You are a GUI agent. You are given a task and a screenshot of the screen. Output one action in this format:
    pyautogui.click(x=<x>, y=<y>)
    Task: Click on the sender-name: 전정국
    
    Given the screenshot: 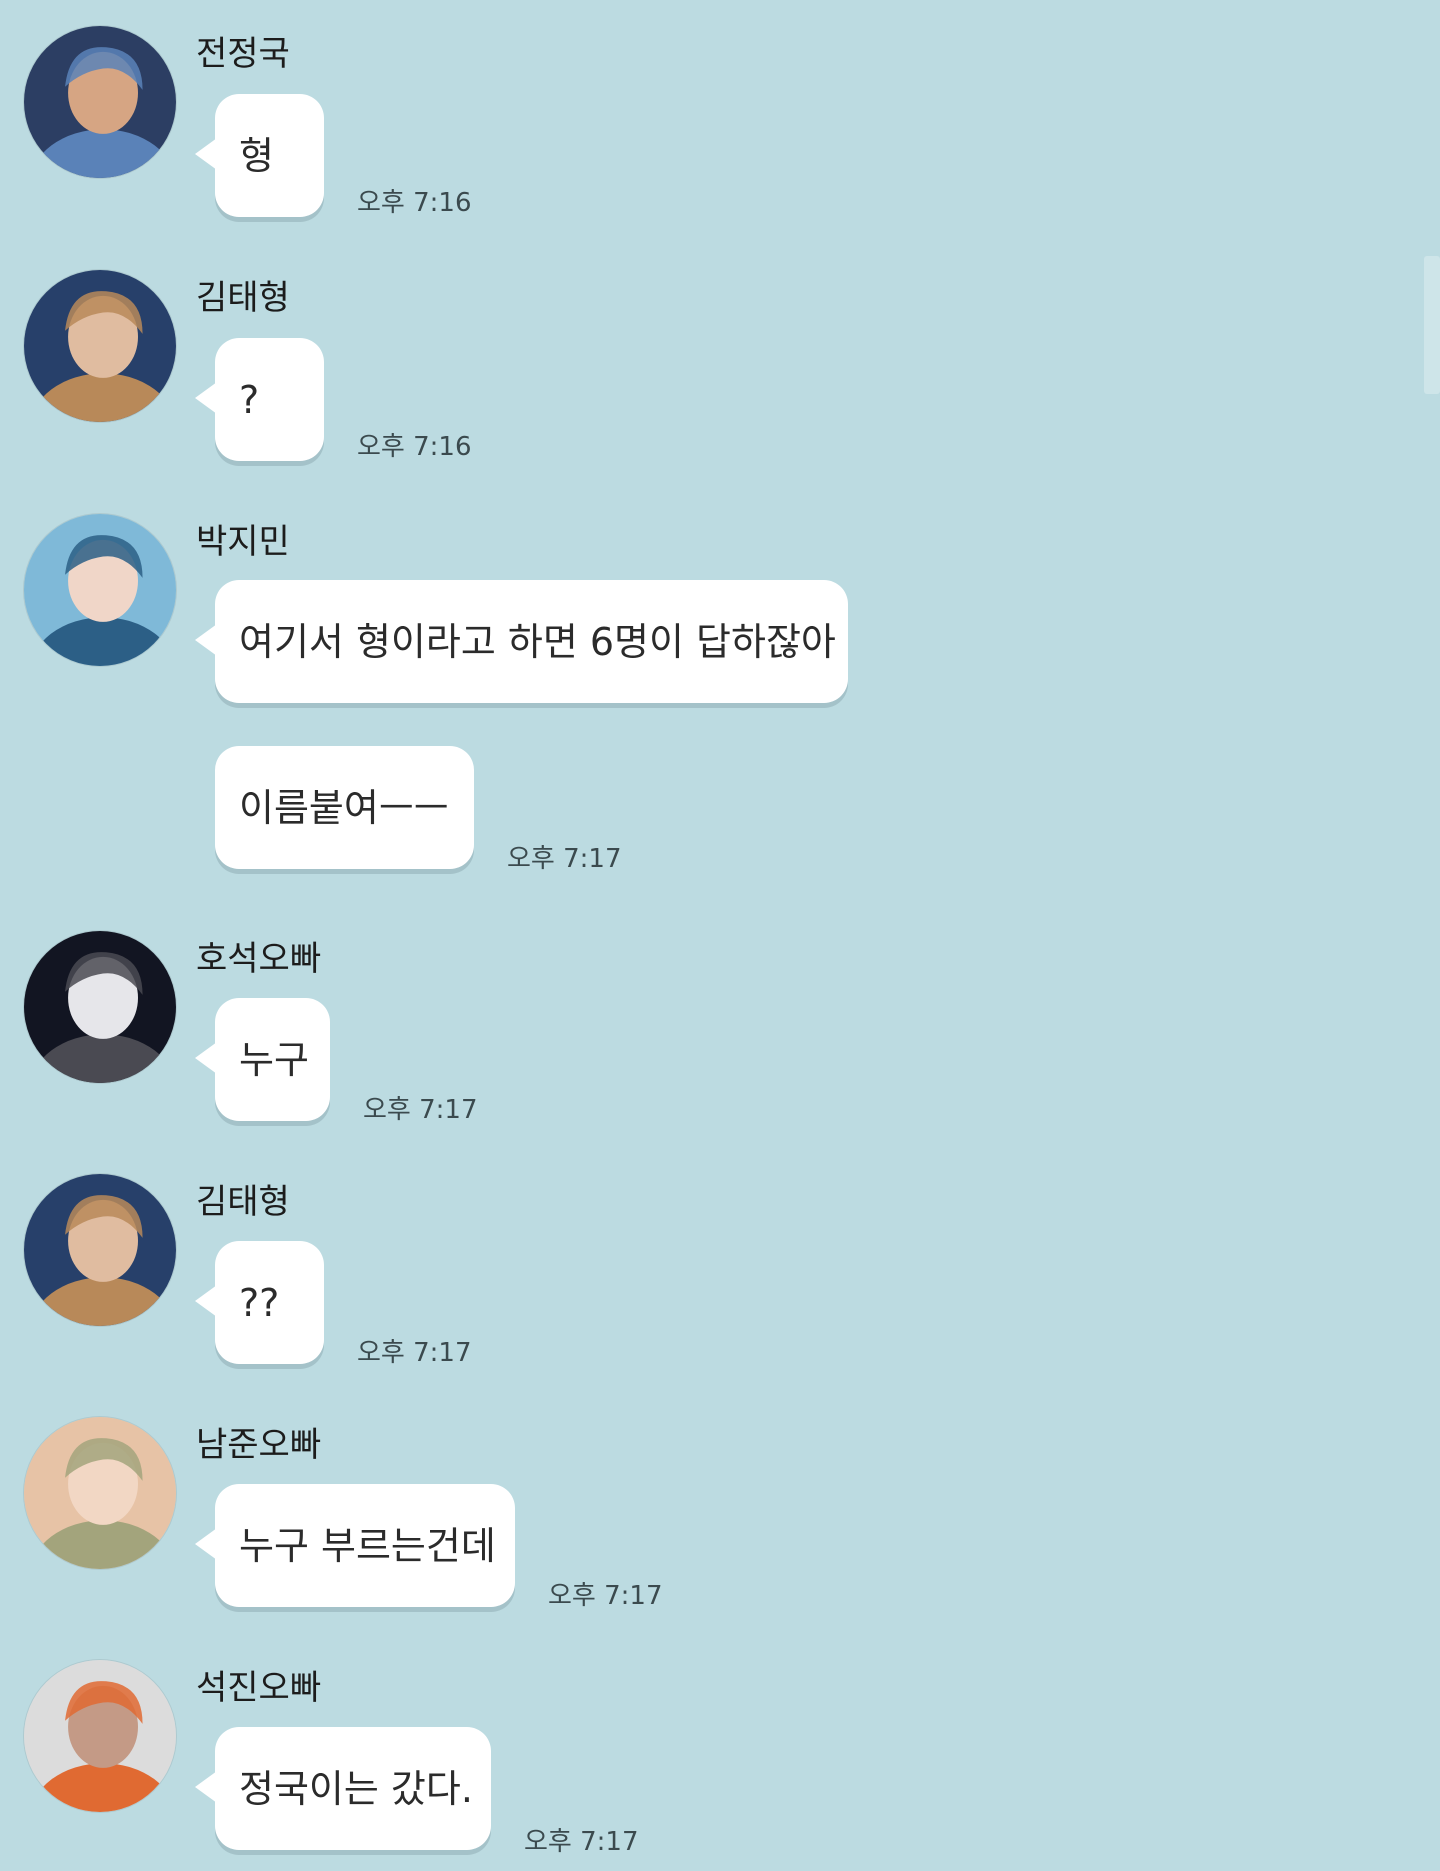 What is the action you would take?
    pyautogui.click(x=243, y=54)
    